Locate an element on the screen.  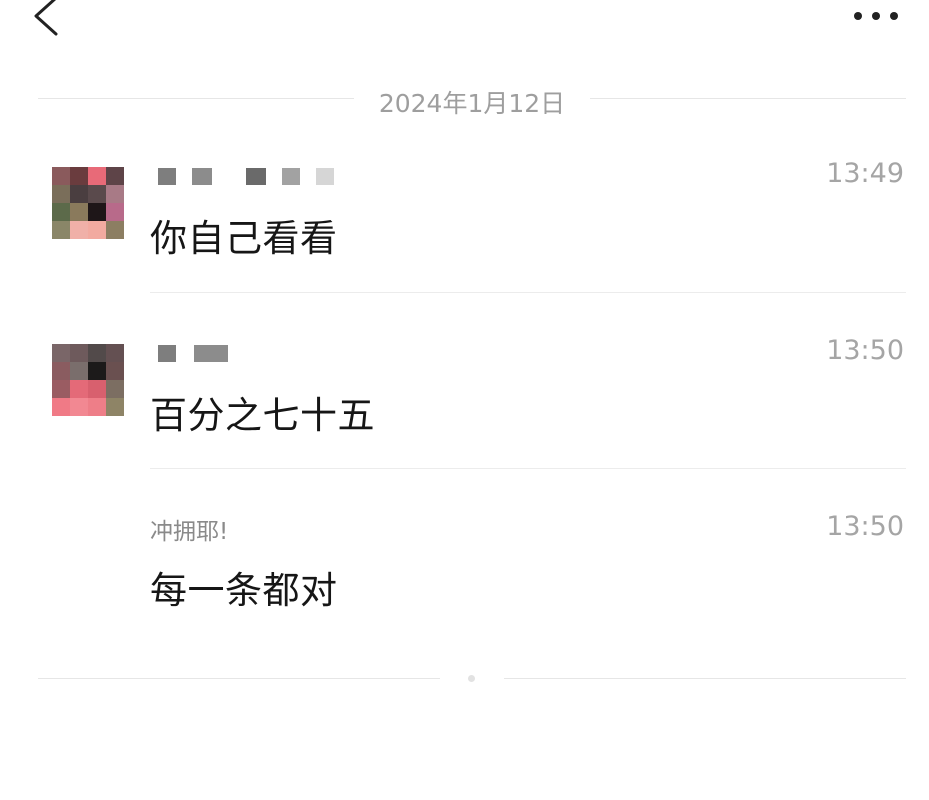
loading-dot is located at coordinates (471, 678).